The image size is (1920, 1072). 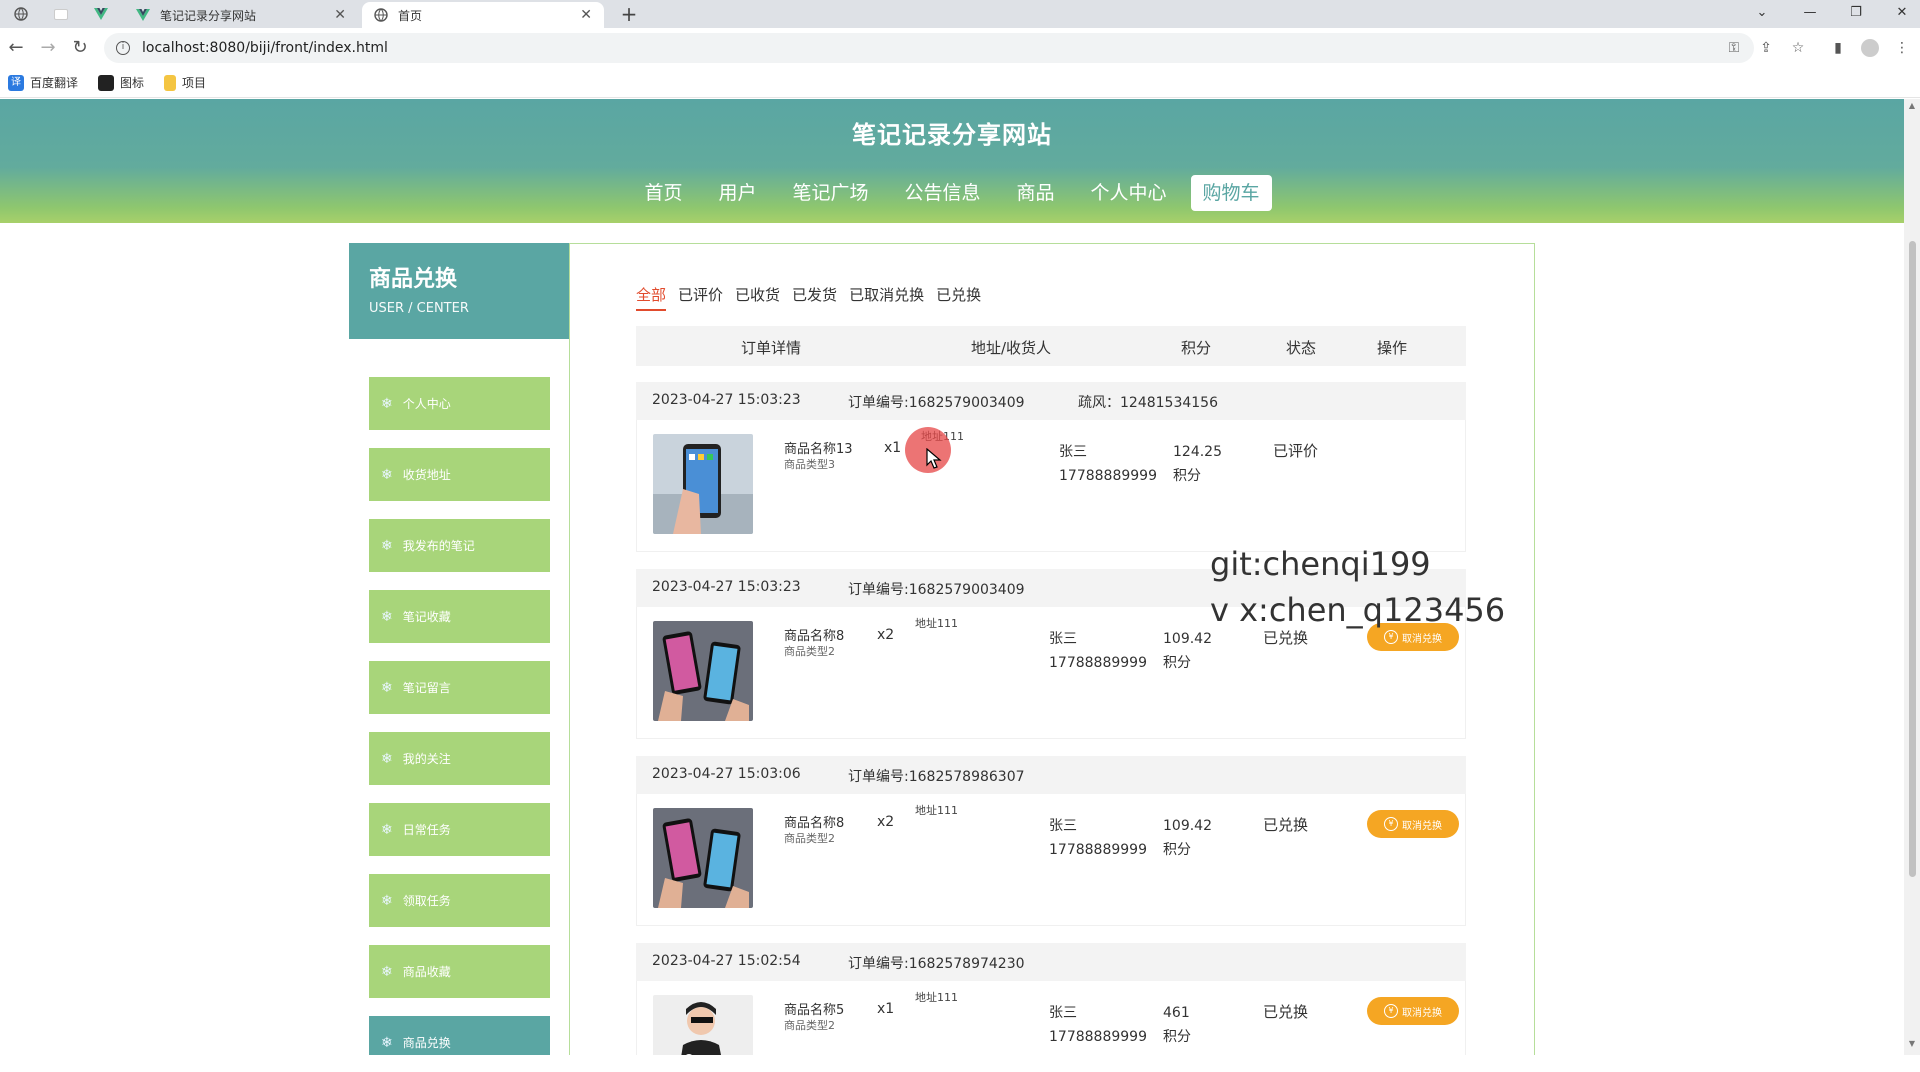 I want to click on forward-icon: →, so click(x=48, y=48).